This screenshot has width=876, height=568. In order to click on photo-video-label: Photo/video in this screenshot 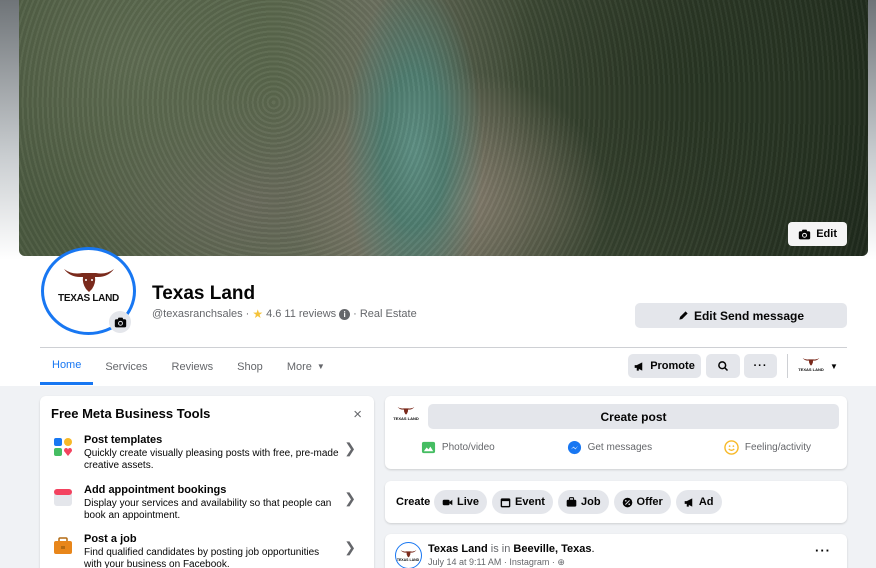, I will do `click(468, 447)`.